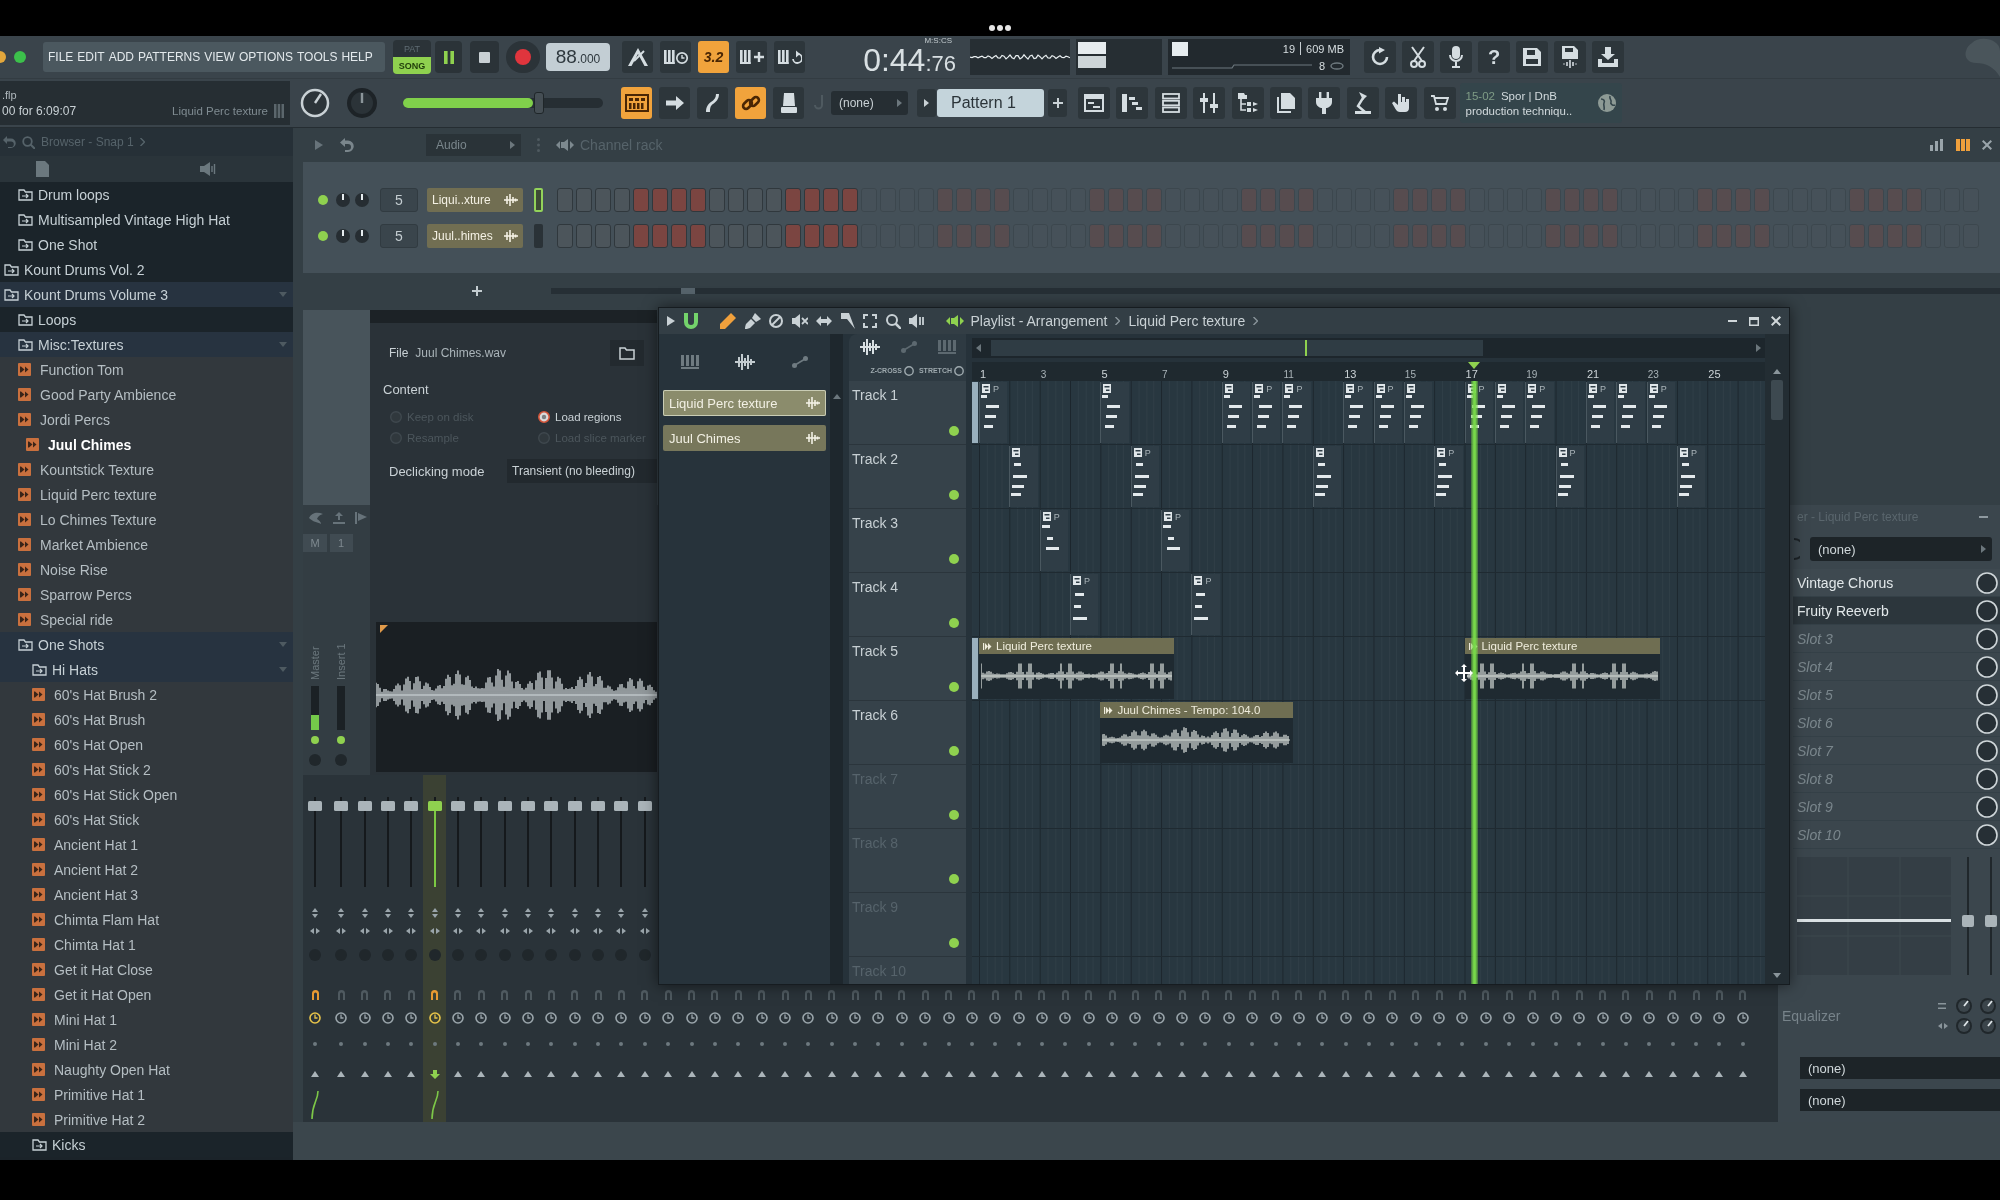  Describe the element at coordinates (1368, 371) in the screenshot. I see `timeline-ruler: 1 3 5 7 9 11 13 15 17 19 21 23 25` at that location.